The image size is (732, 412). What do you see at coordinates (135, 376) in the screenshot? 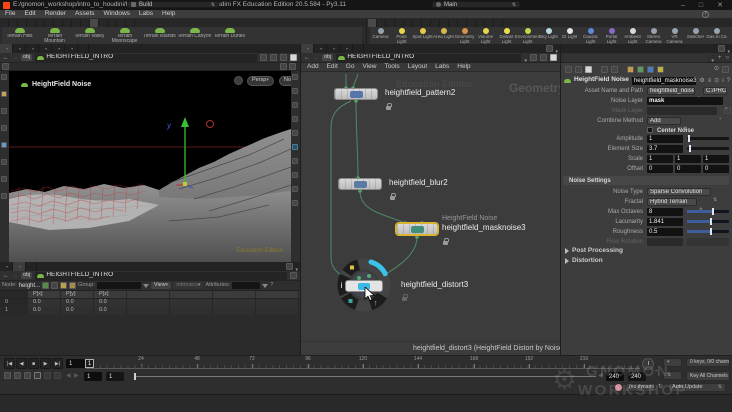
I see `range-slider-handle` at bounding box center [135, 376].